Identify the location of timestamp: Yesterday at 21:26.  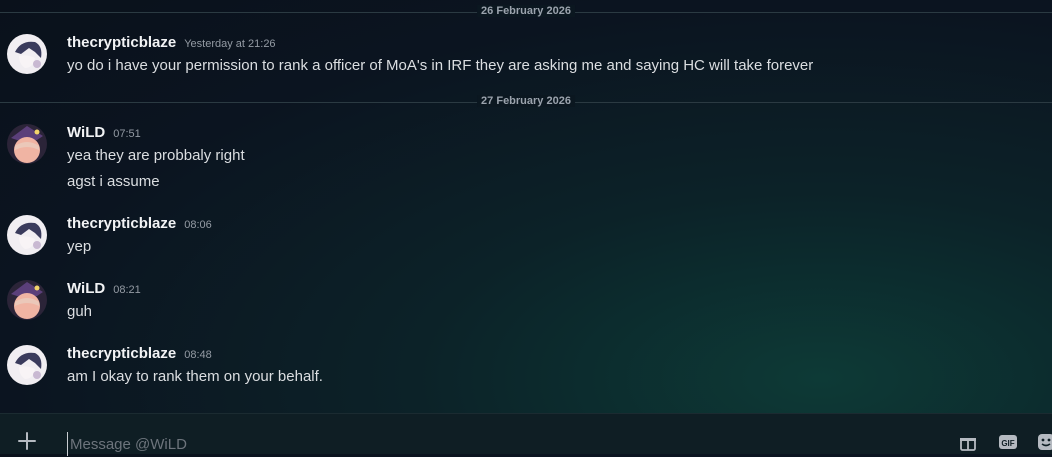
(229, 44).